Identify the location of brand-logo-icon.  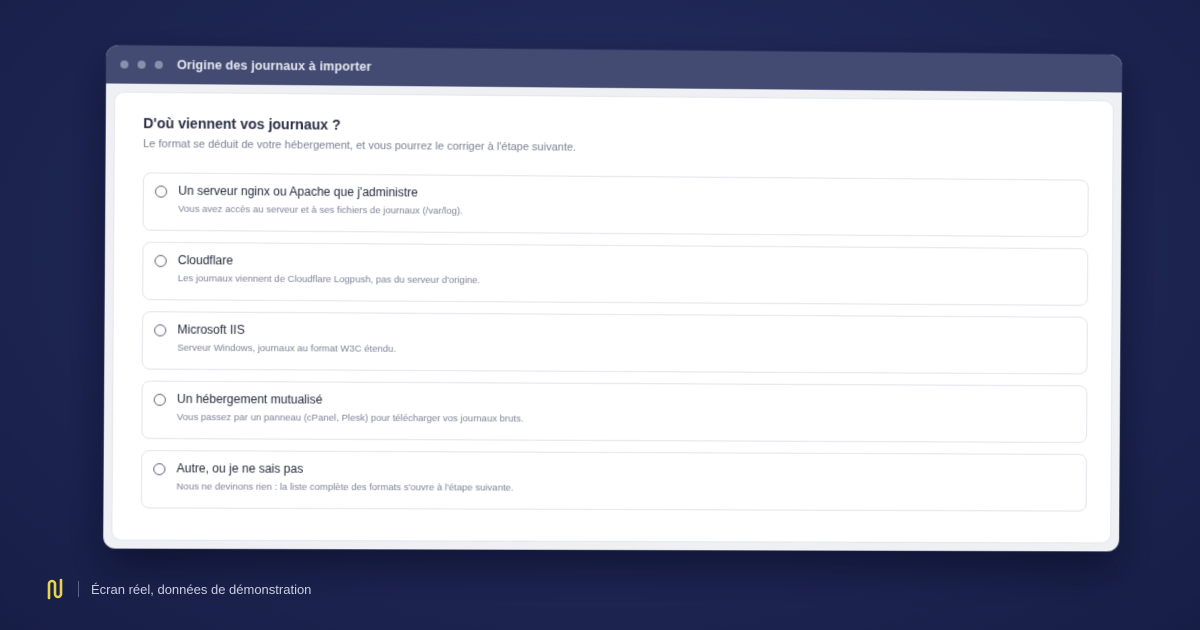
(55, 589).